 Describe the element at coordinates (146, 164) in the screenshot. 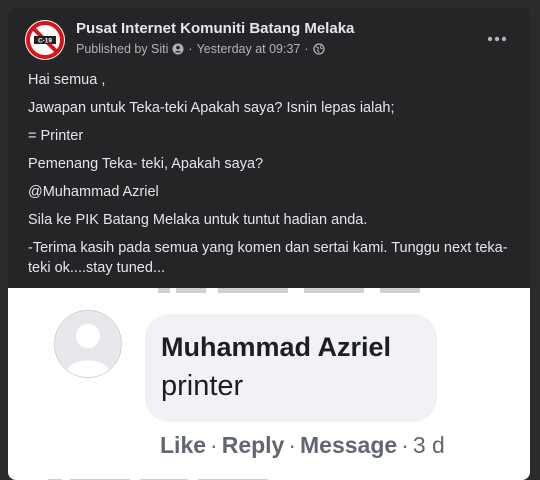

I see `post-paragraph: Pemenang Teka- teki, Apakah saya?` at that location.